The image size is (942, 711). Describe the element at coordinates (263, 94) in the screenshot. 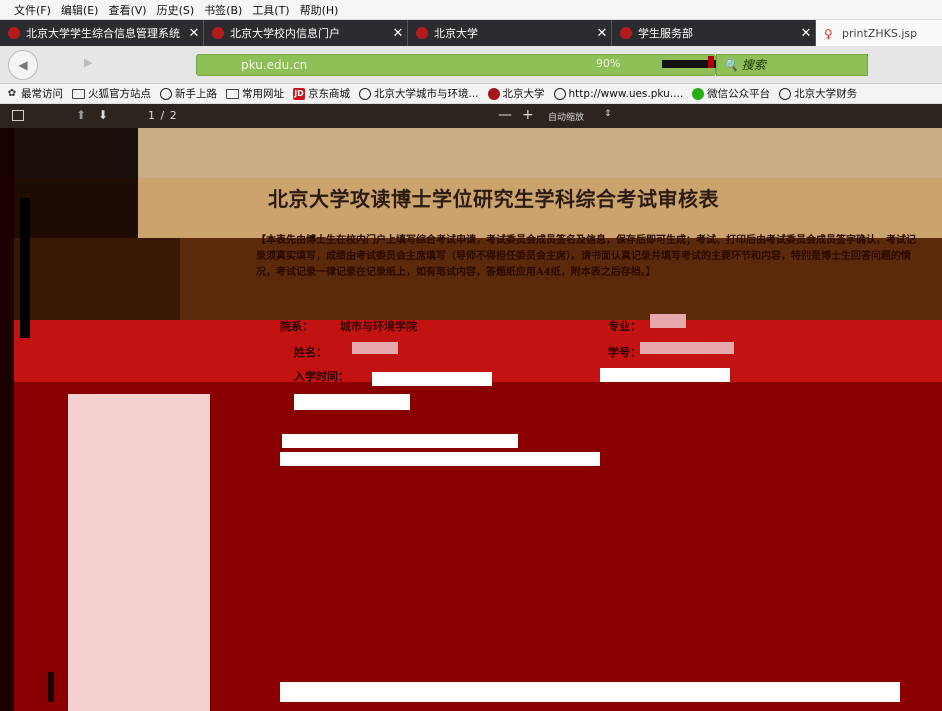

I see `bookmark-label: 常用网址` at that location.